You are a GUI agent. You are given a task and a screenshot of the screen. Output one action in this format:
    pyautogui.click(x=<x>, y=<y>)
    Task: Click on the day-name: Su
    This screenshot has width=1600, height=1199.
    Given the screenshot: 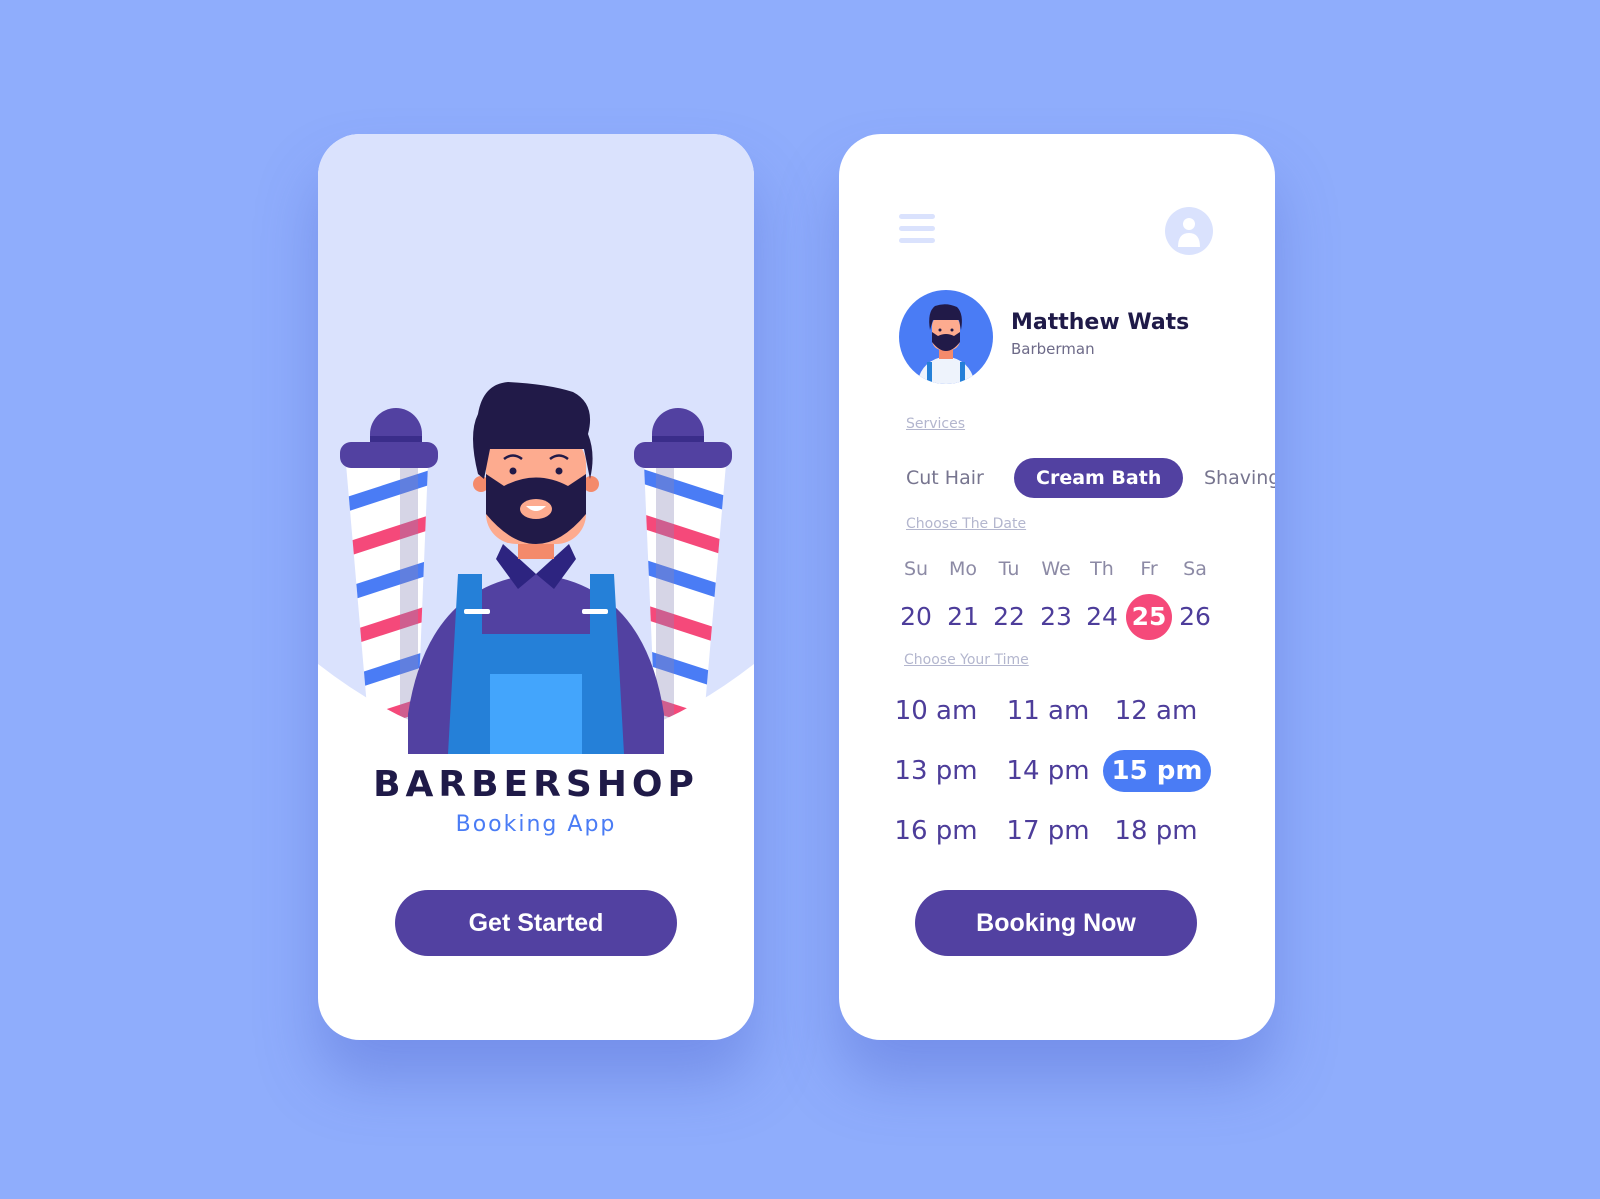 What is the action you would take?
    pyautogui.click(x=916, y=569)
    